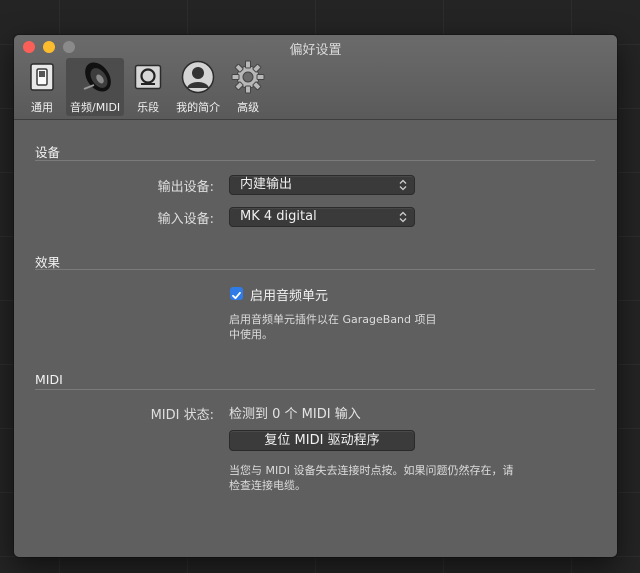 The width and height of the screenshot is (640, 573). What do you see at coordinates (333, 319) in the screenshot?
I see `audio-units-help-line1: 启用音频单元插件以在 GarageBand 项目` at bounding box center [333, 319].